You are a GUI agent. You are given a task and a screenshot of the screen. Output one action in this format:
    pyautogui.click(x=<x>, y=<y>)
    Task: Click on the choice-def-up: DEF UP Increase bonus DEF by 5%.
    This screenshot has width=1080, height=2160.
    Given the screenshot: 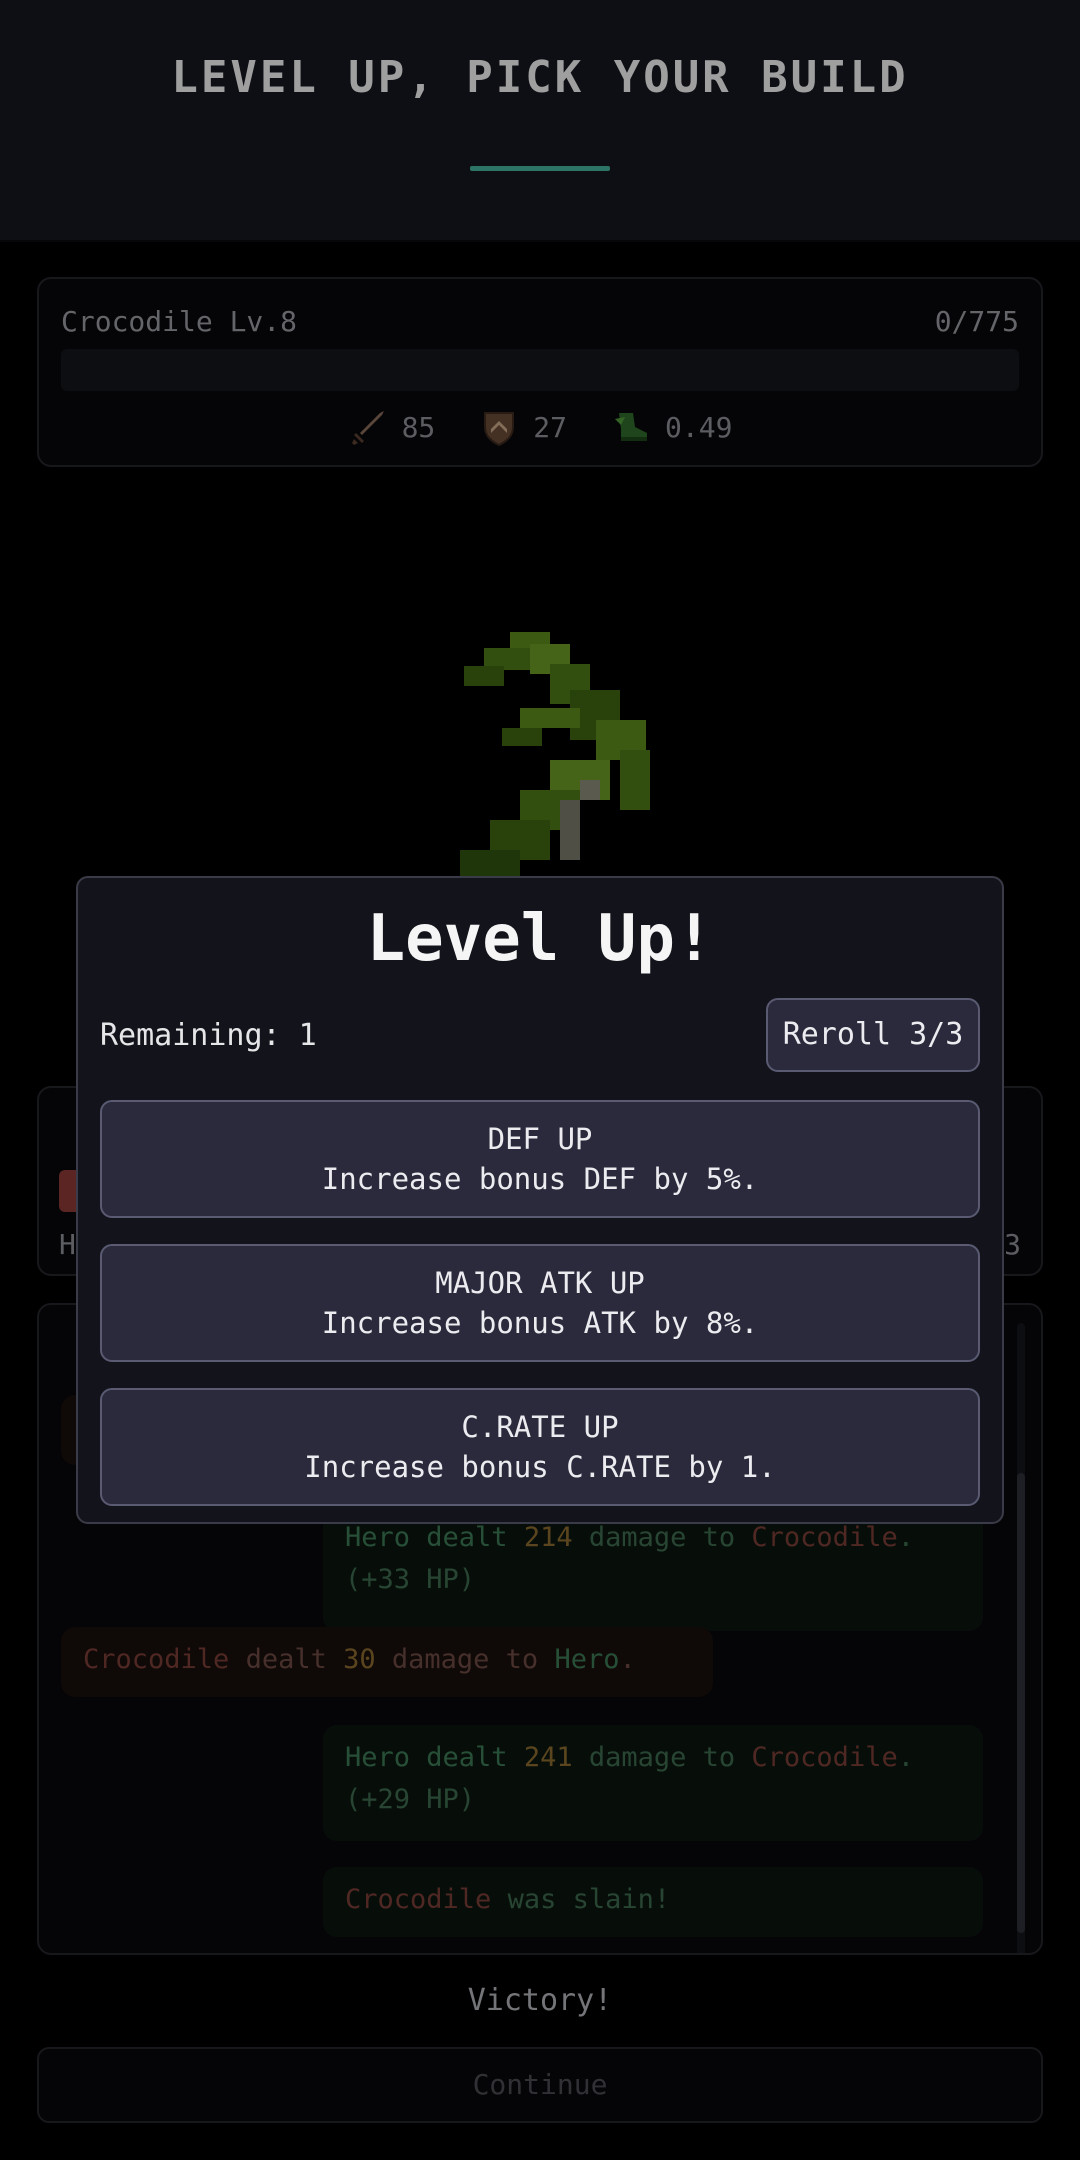 What is the action you would take?
    pyautogui.click(x=540, y=1159)
    